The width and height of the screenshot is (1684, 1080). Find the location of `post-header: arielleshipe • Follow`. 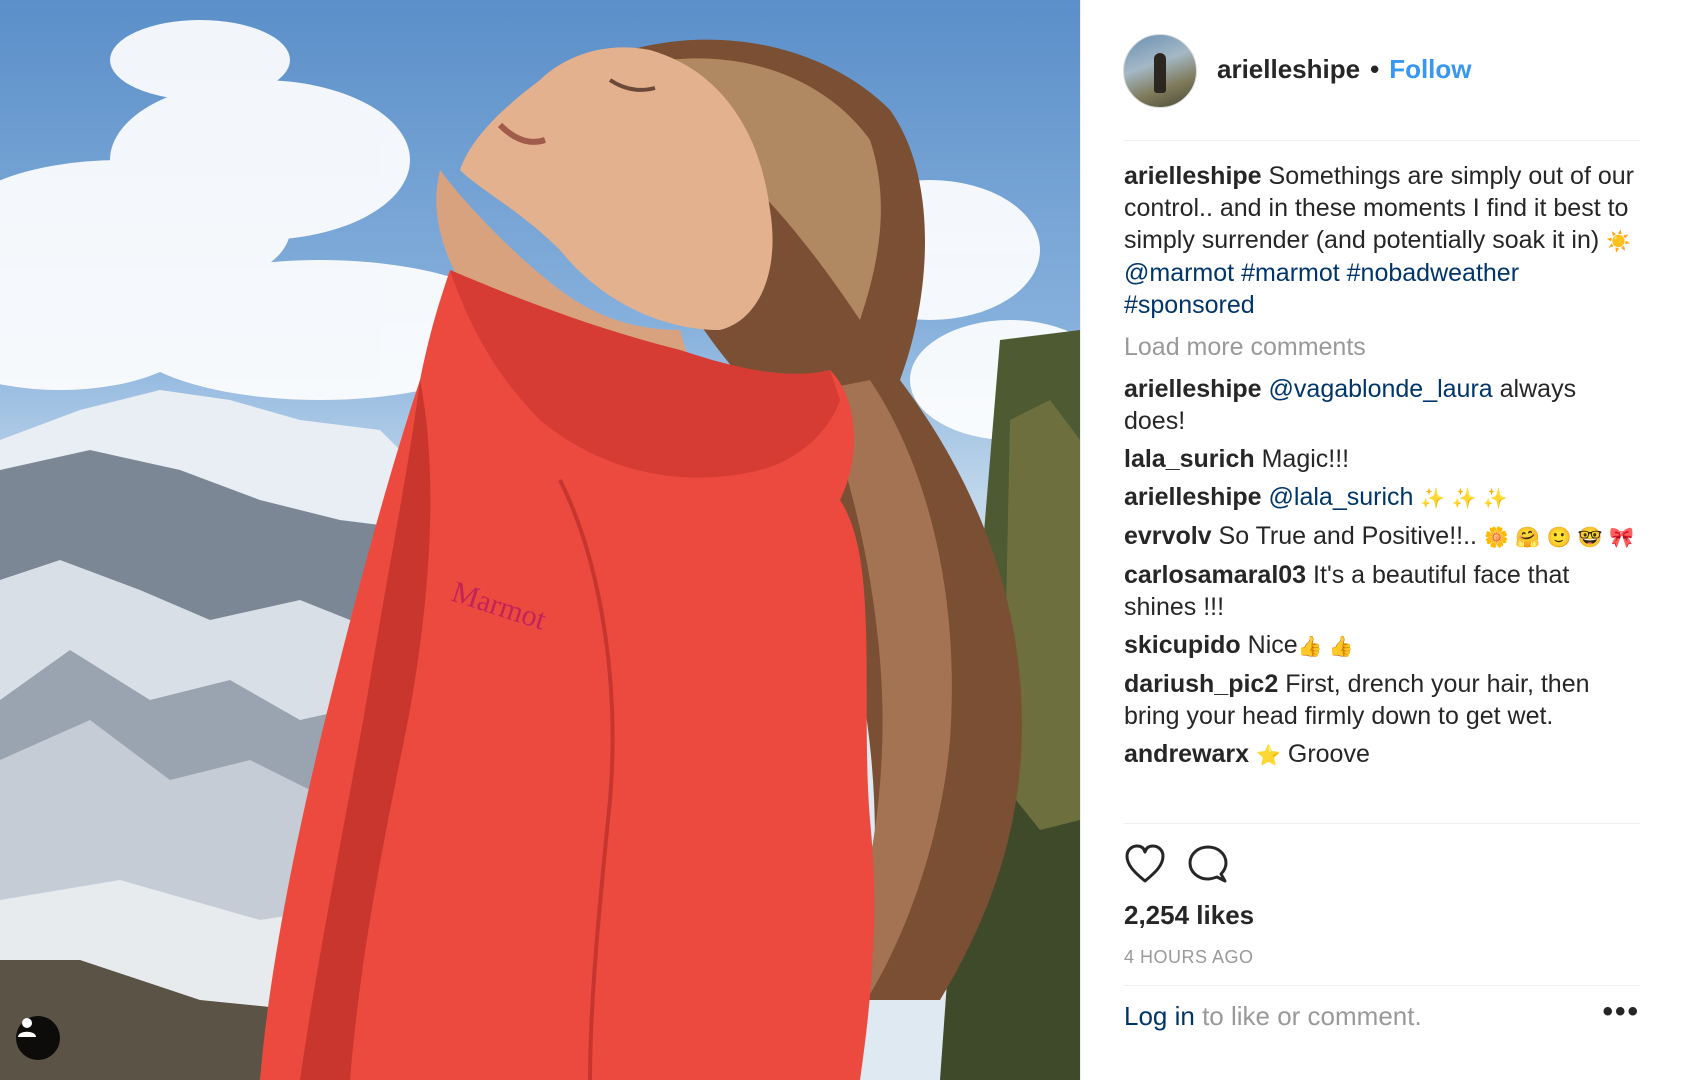

post-header: arielleshipe • Follow is located at coordinates (1381, 87).